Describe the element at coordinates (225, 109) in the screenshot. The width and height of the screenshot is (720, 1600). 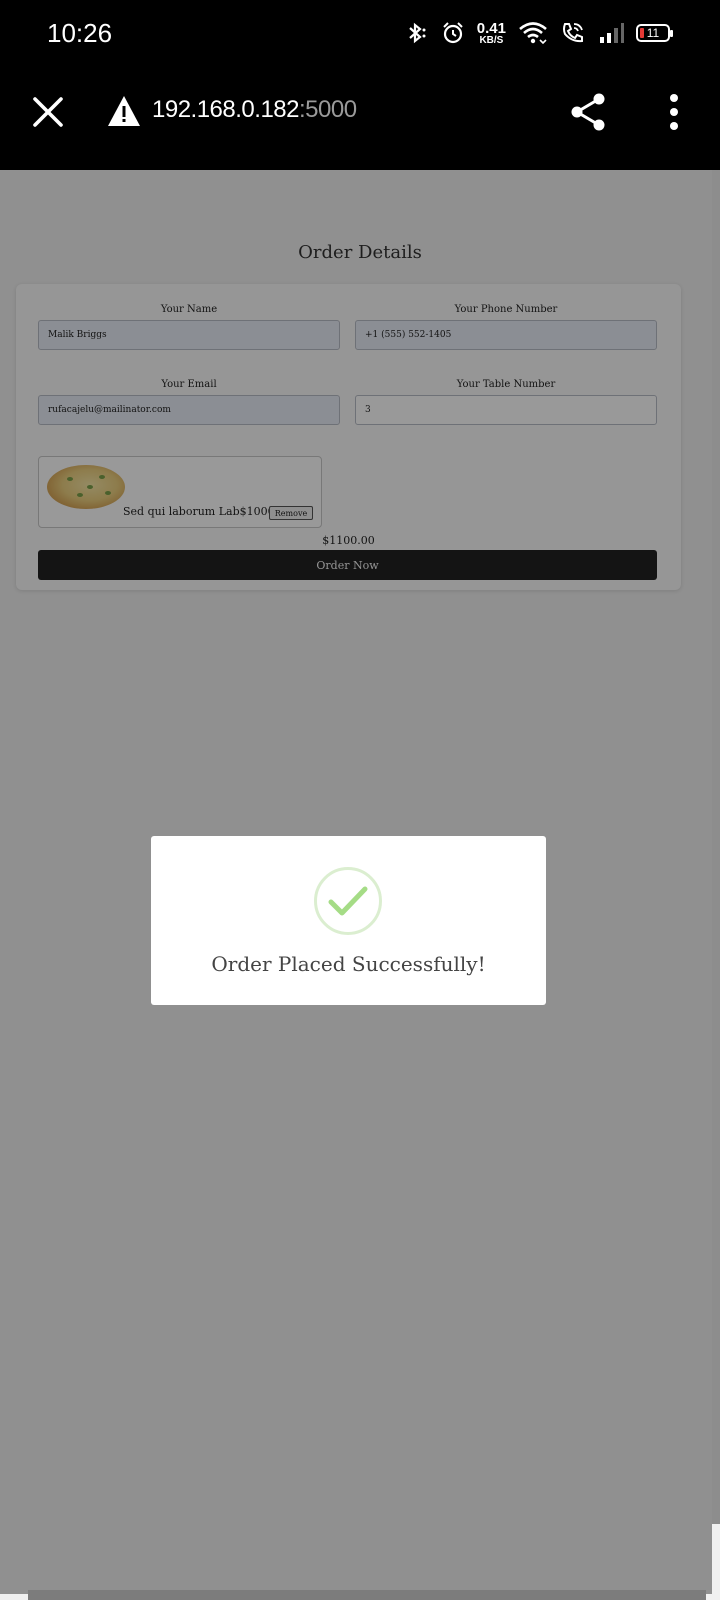
I see `url-host: 192.168.0.182` at that location.